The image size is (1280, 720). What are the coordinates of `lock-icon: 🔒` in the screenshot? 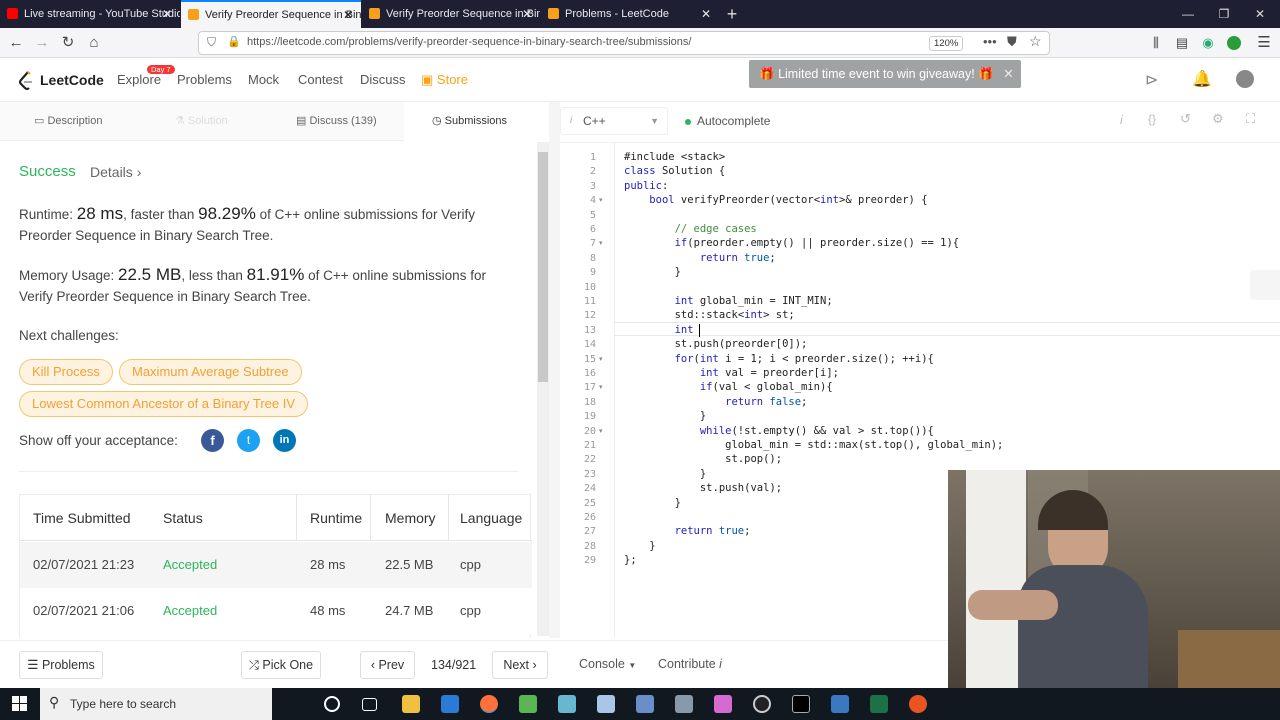 It's located at (234, 41).